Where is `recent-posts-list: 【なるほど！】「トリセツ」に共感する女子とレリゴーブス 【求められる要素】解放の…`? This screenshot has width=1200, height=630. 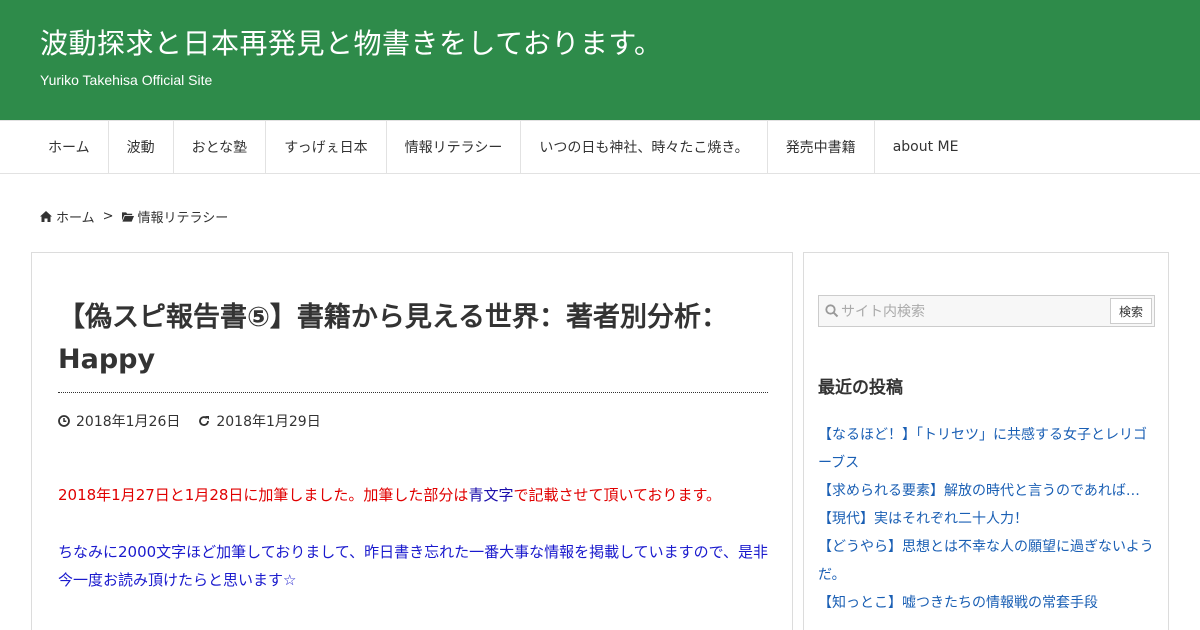
recent-posts-list: 【なるほど！】「トリセツ」に共感する女子とレリゴーブス 【求められる要素】解放の… is located at coordinates (988, 519).